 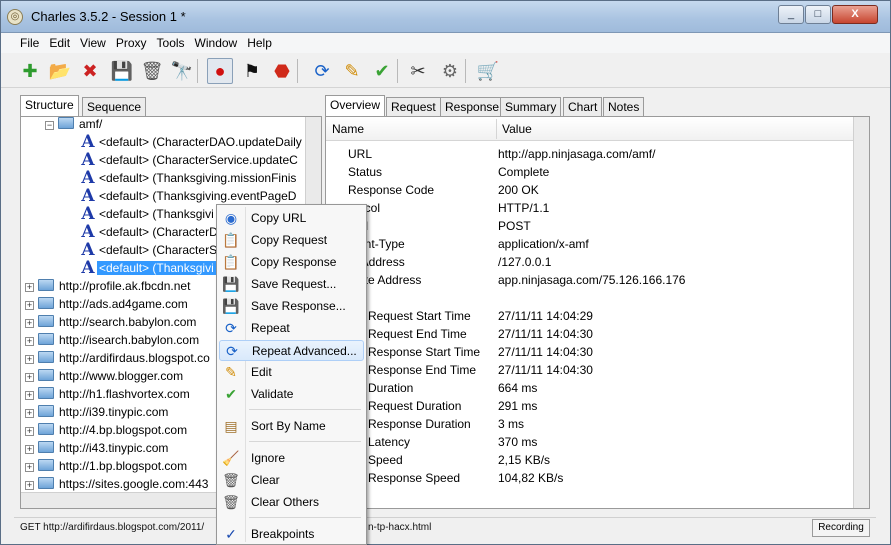 What do you see at coordinates (531, 106) in the screenshot?
I see `tab-summary: Summary` at bounding box center [531, 106].